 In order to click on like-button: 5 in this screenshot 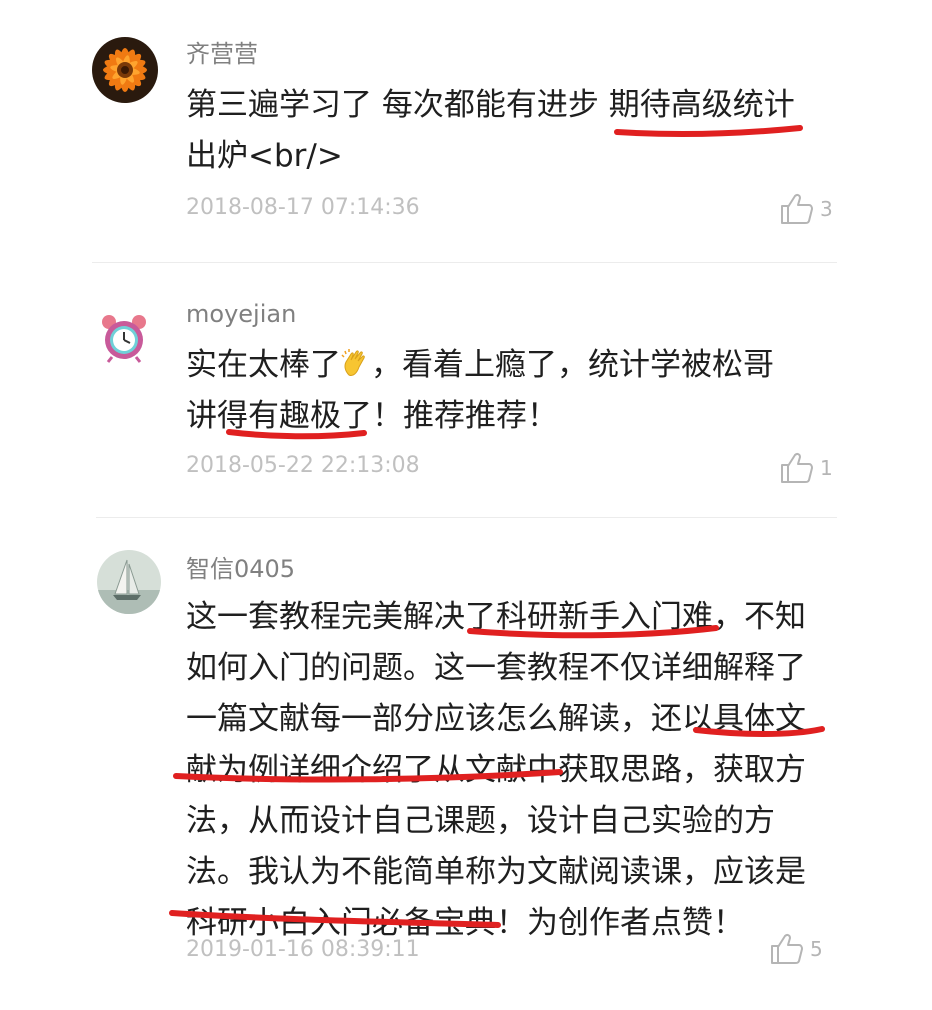, I will do `click(796, 949)`.